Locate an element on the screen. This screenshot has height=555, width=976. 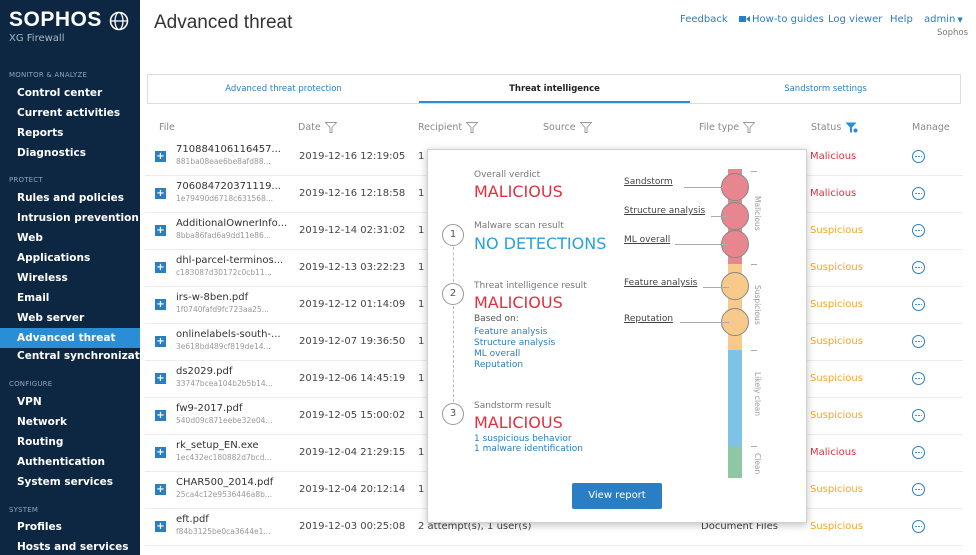
step-number-1: 1 is located at coordinates (453, 235).